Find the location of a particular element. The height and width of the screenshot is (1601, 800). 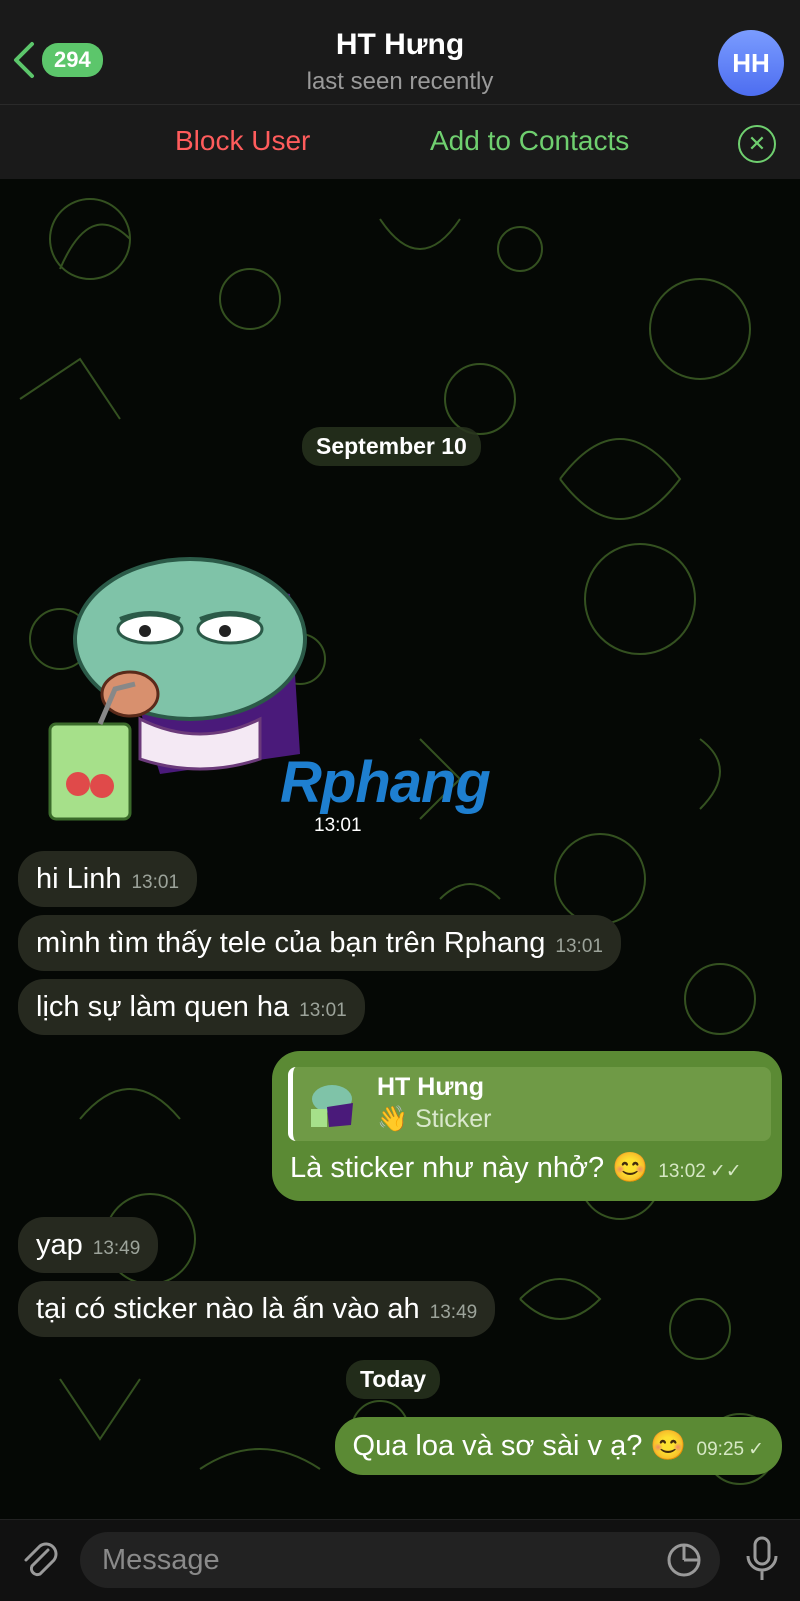

message-text: yap is located at coordinates (59, 1245).